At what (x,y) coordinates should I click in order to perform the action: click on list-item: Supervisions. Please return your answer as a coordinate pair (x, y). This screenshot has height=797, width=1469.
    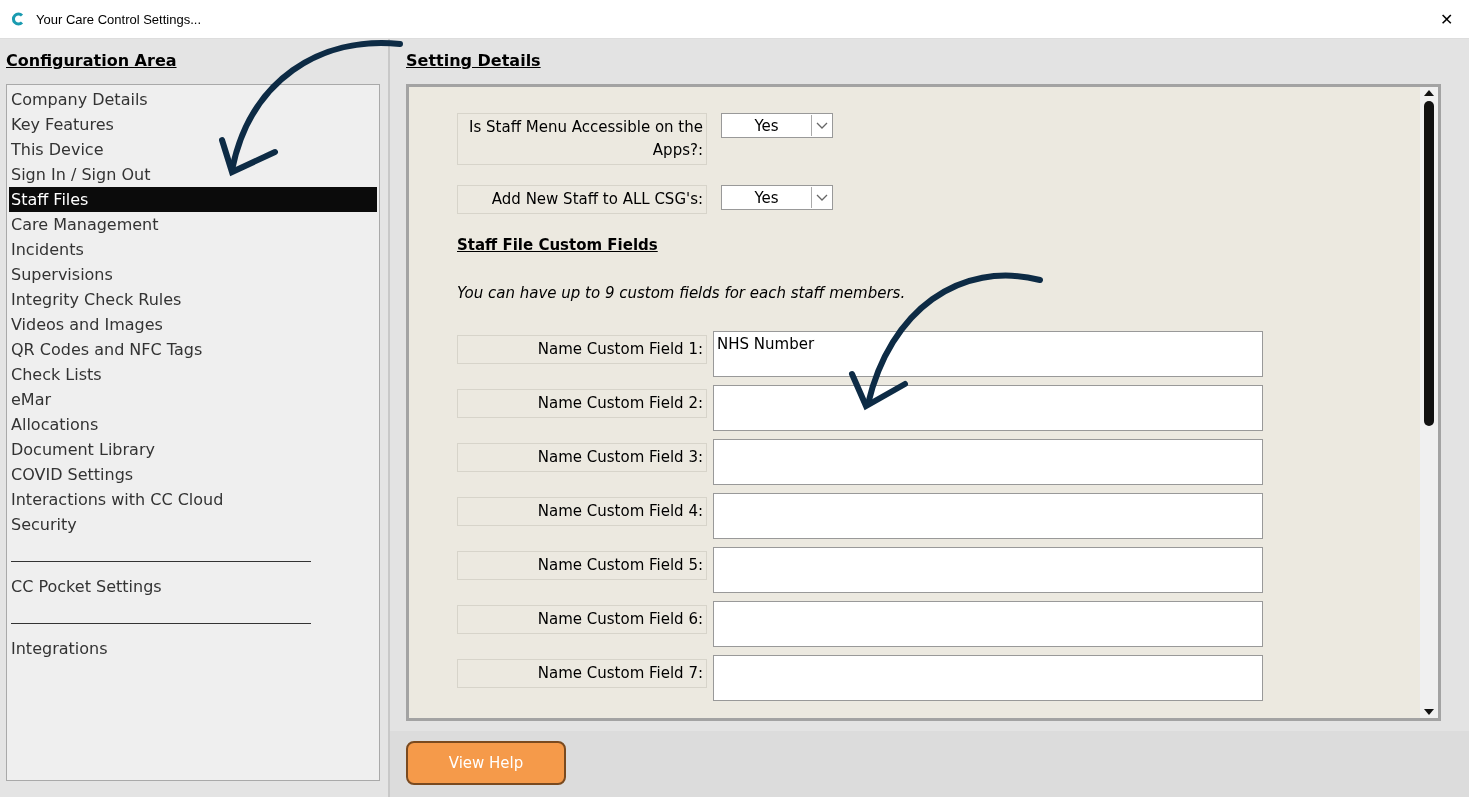
    Looking at the image, I should click on (193, 274).